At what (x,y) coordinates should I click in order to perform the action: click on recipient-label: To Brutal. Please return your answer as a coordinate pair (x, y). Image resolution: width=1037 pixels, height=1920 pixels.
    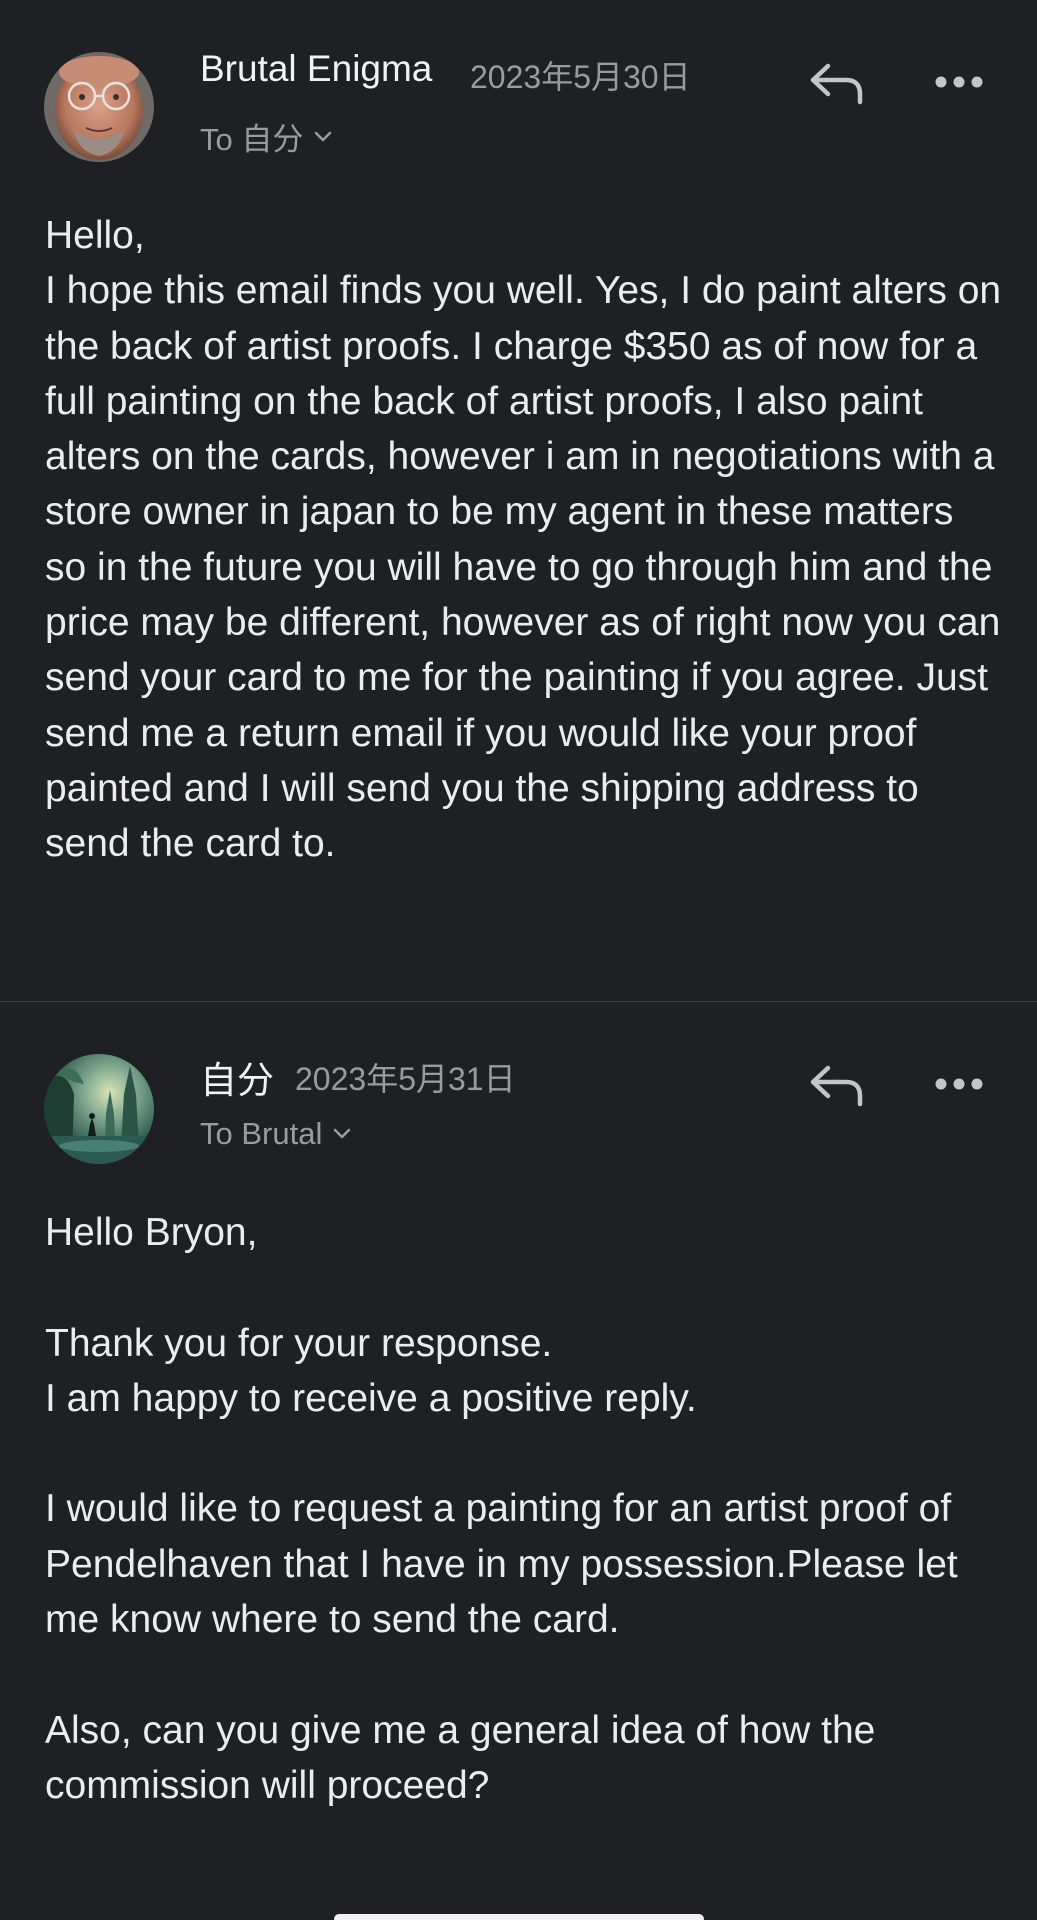
    Looking at the image, I should click on (261, 1133).